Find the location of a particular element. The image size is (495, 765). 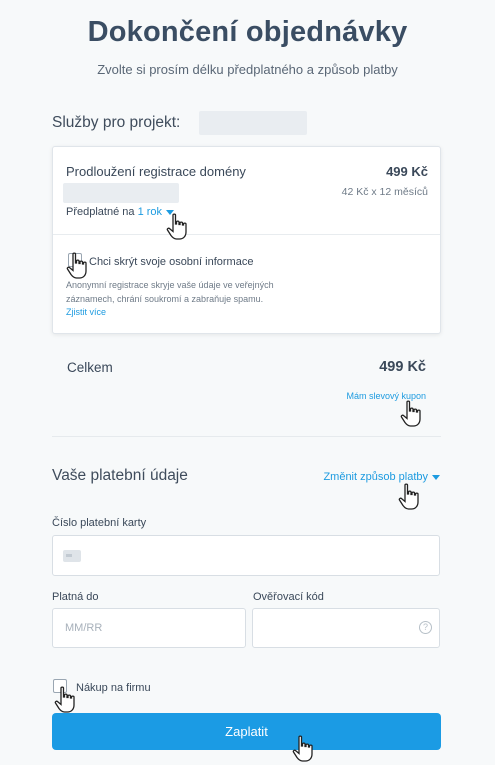

valid-until-label: Platná do is located at coordinates (75, 597).